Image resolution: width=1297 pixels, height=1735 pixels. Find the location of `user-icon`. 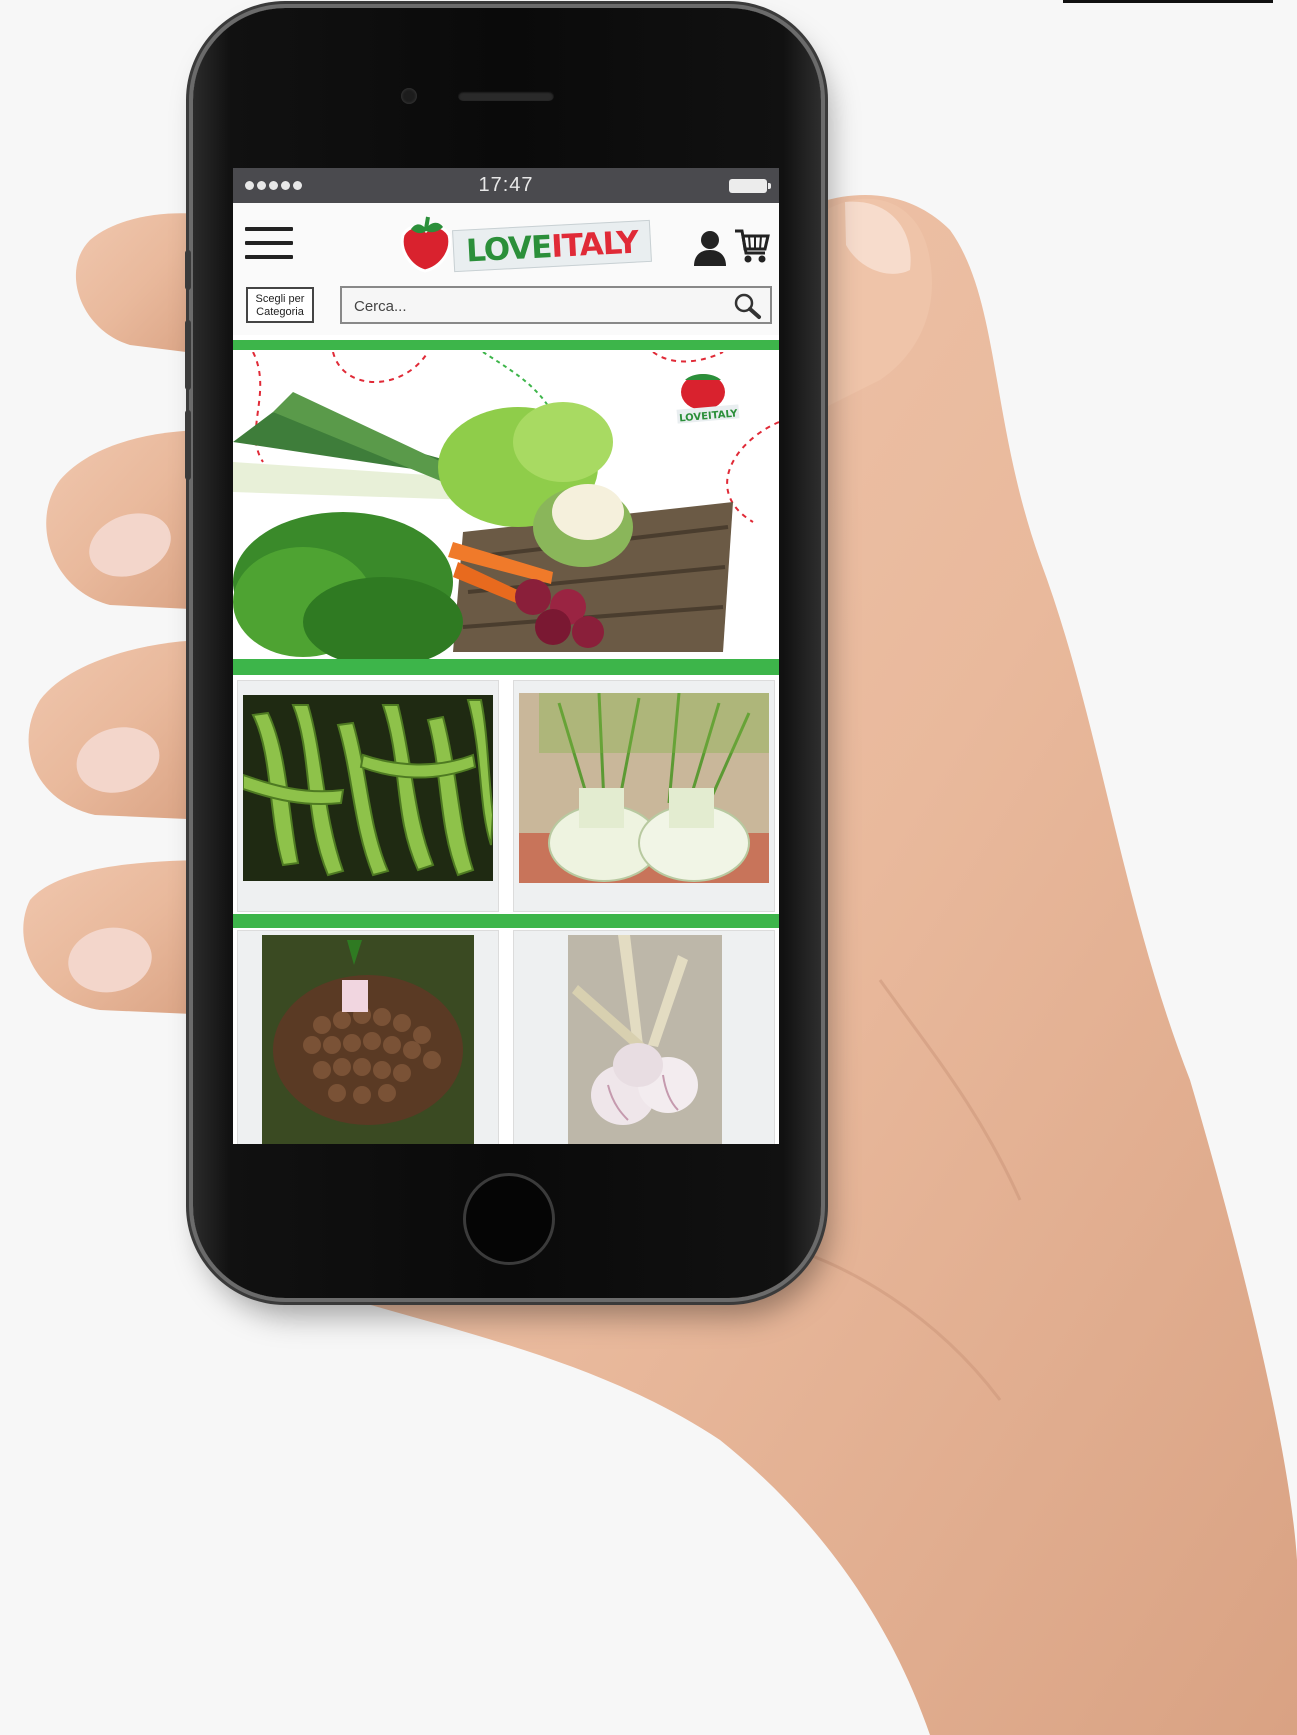

user-icon is located at coordinates (710, 248).